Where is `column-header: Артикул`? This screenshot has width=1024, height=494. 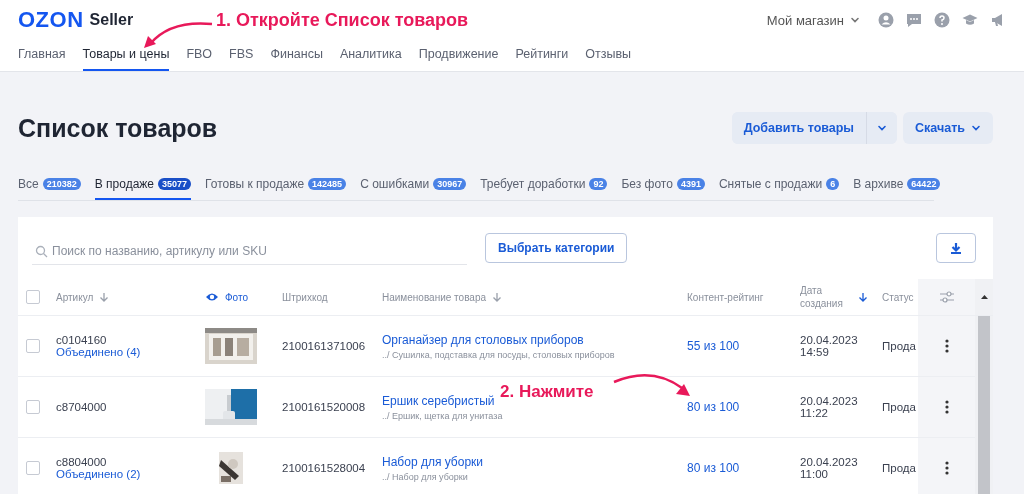 column-header: Артикул is located at coordinates (75, 297).